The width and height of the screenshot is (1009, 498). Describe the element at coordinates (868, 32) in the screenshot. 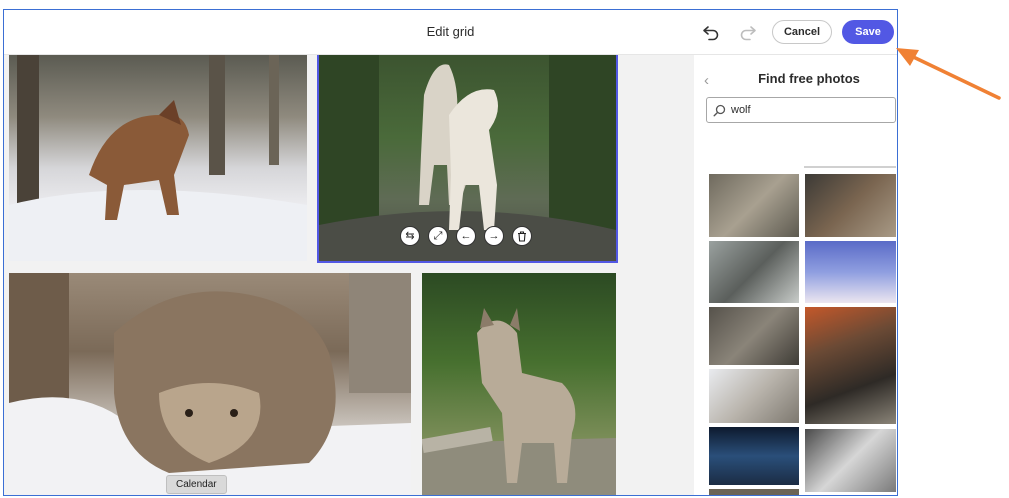

I see `save-button: Save` at that location.